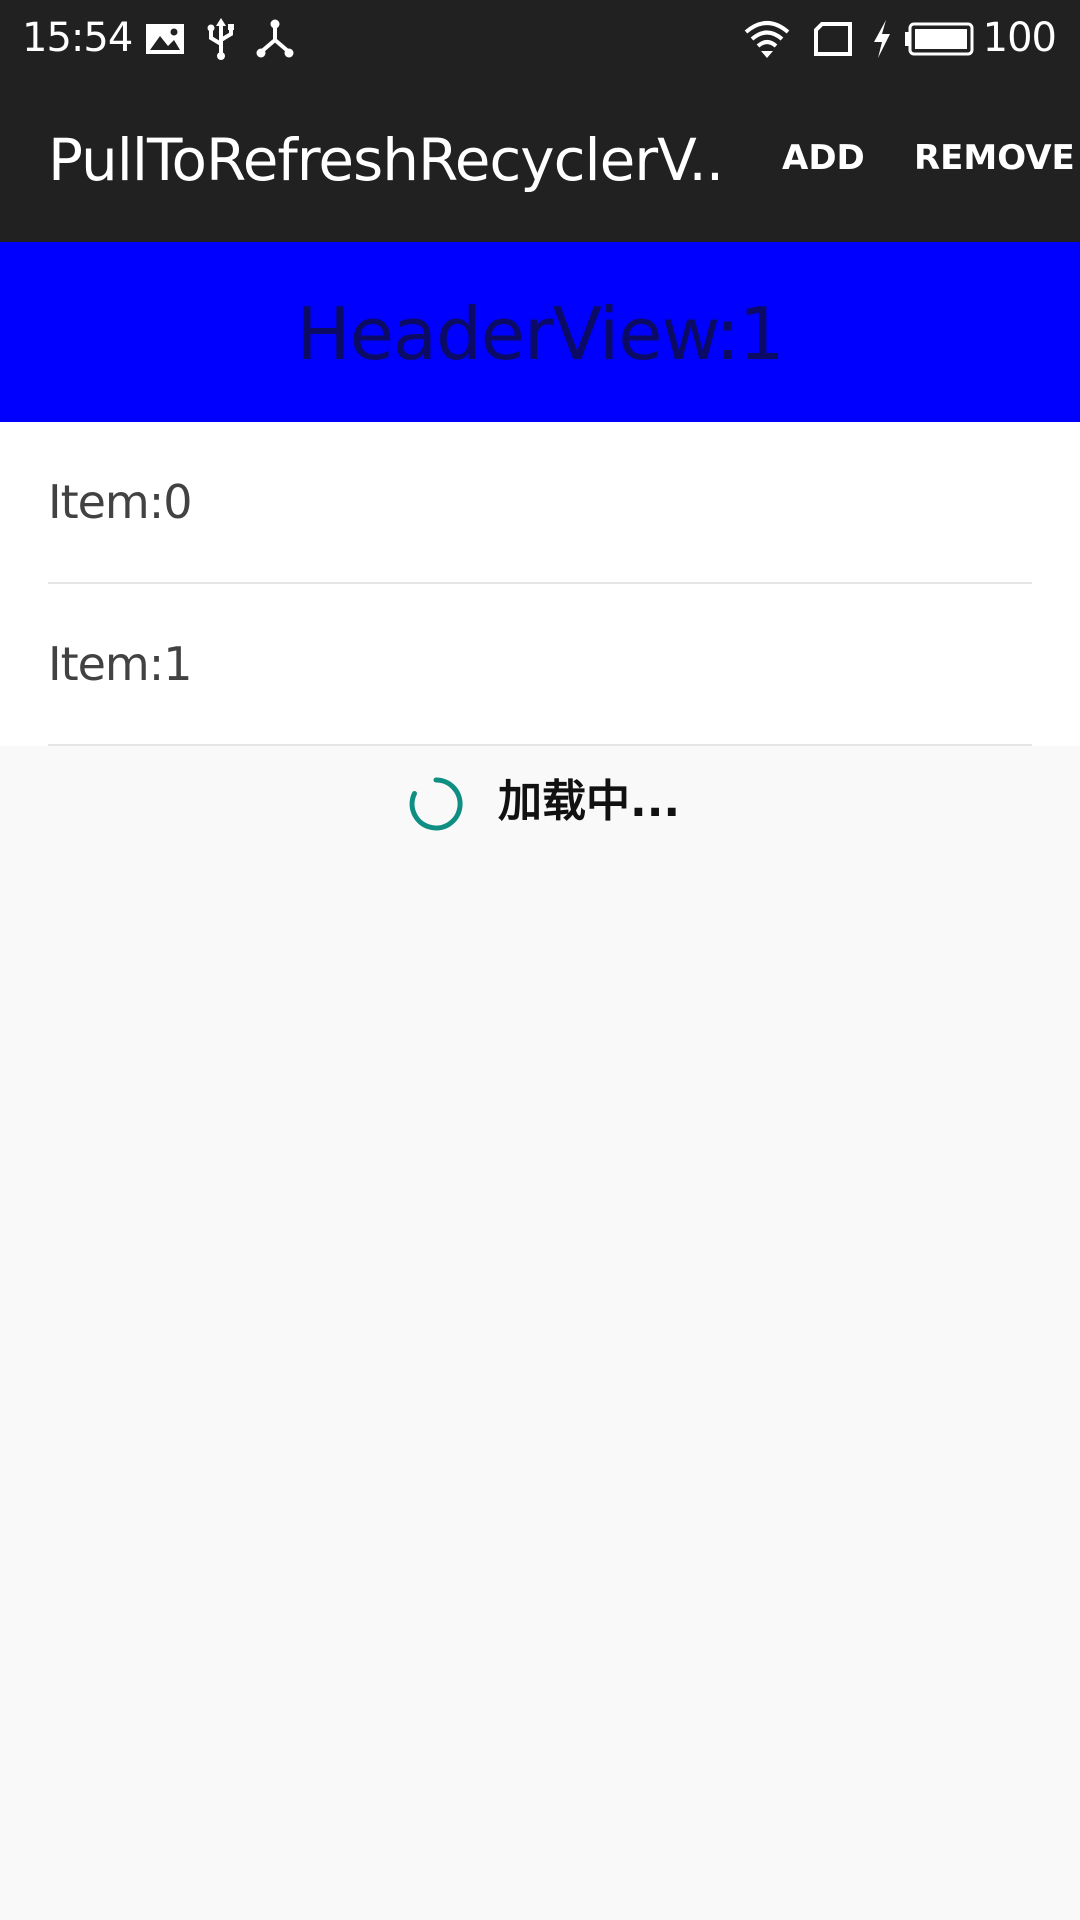 Image resolution: width=1080 pixels, height=1920 pixels. I want to click on status-bar: 15:54 100, so click(540, 38).